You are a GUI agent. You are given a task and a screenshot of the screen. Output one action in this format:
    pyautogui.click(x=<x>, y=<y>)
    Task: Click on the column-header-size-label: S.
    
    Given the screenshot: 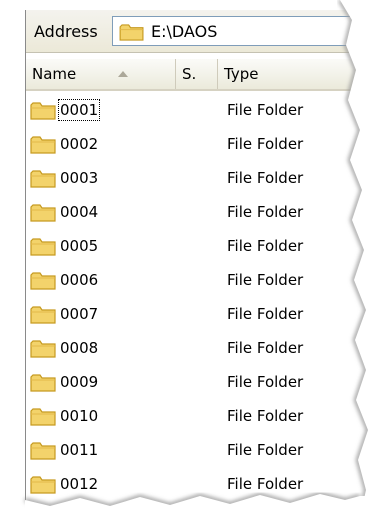 What is the action you would take?
    pyautogui.click(x=189, y=74)
    